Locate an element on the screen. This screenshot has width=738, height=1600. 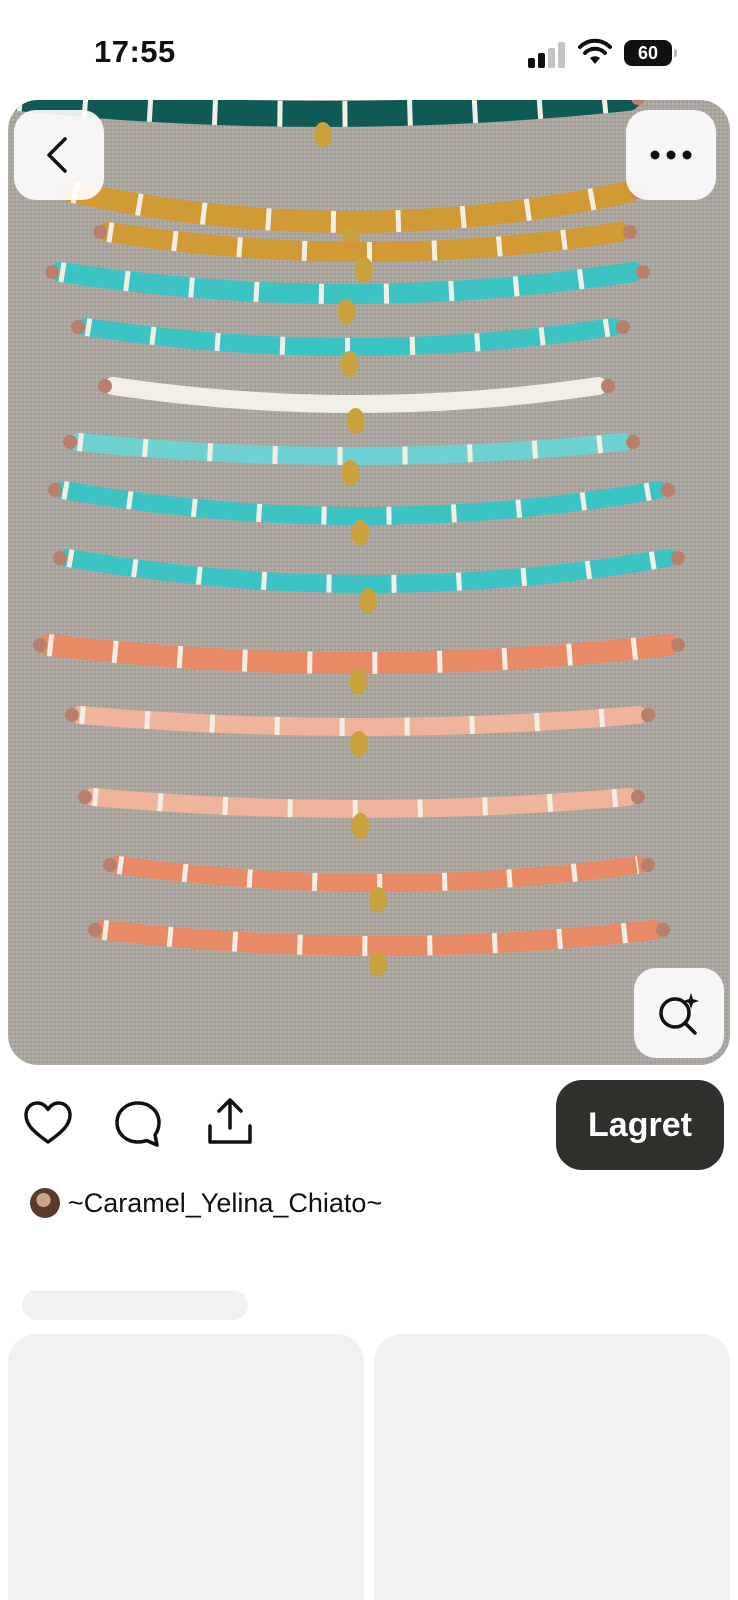
more-horizontal-icon is located at coordinates (671, 155).